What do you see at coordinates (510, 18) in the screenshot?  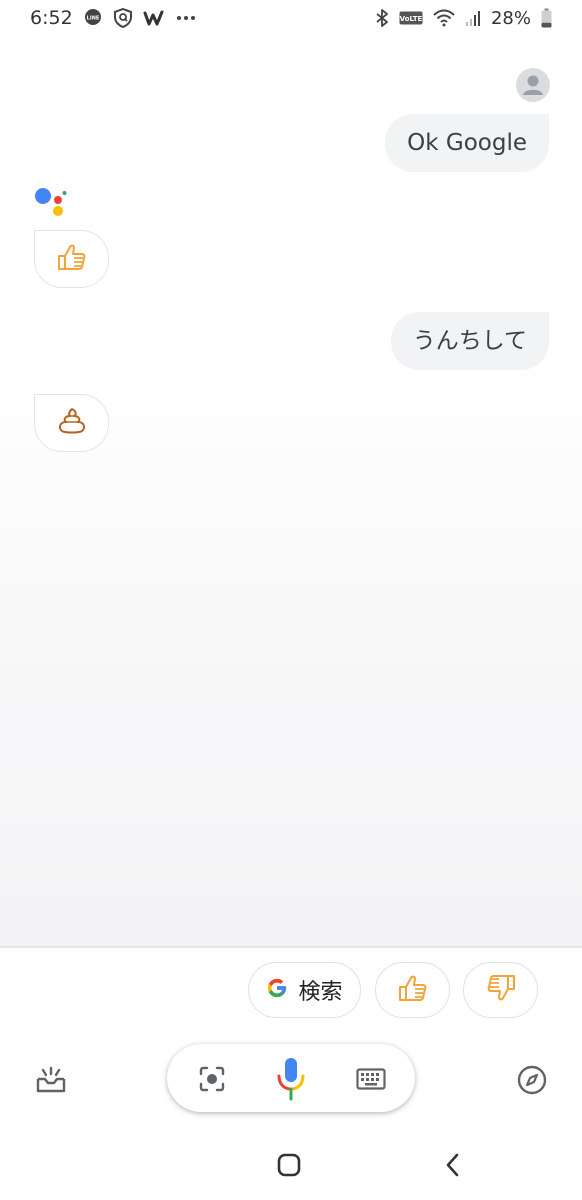 I see `battery-percent: 28%` at bounding box center [510, 18].